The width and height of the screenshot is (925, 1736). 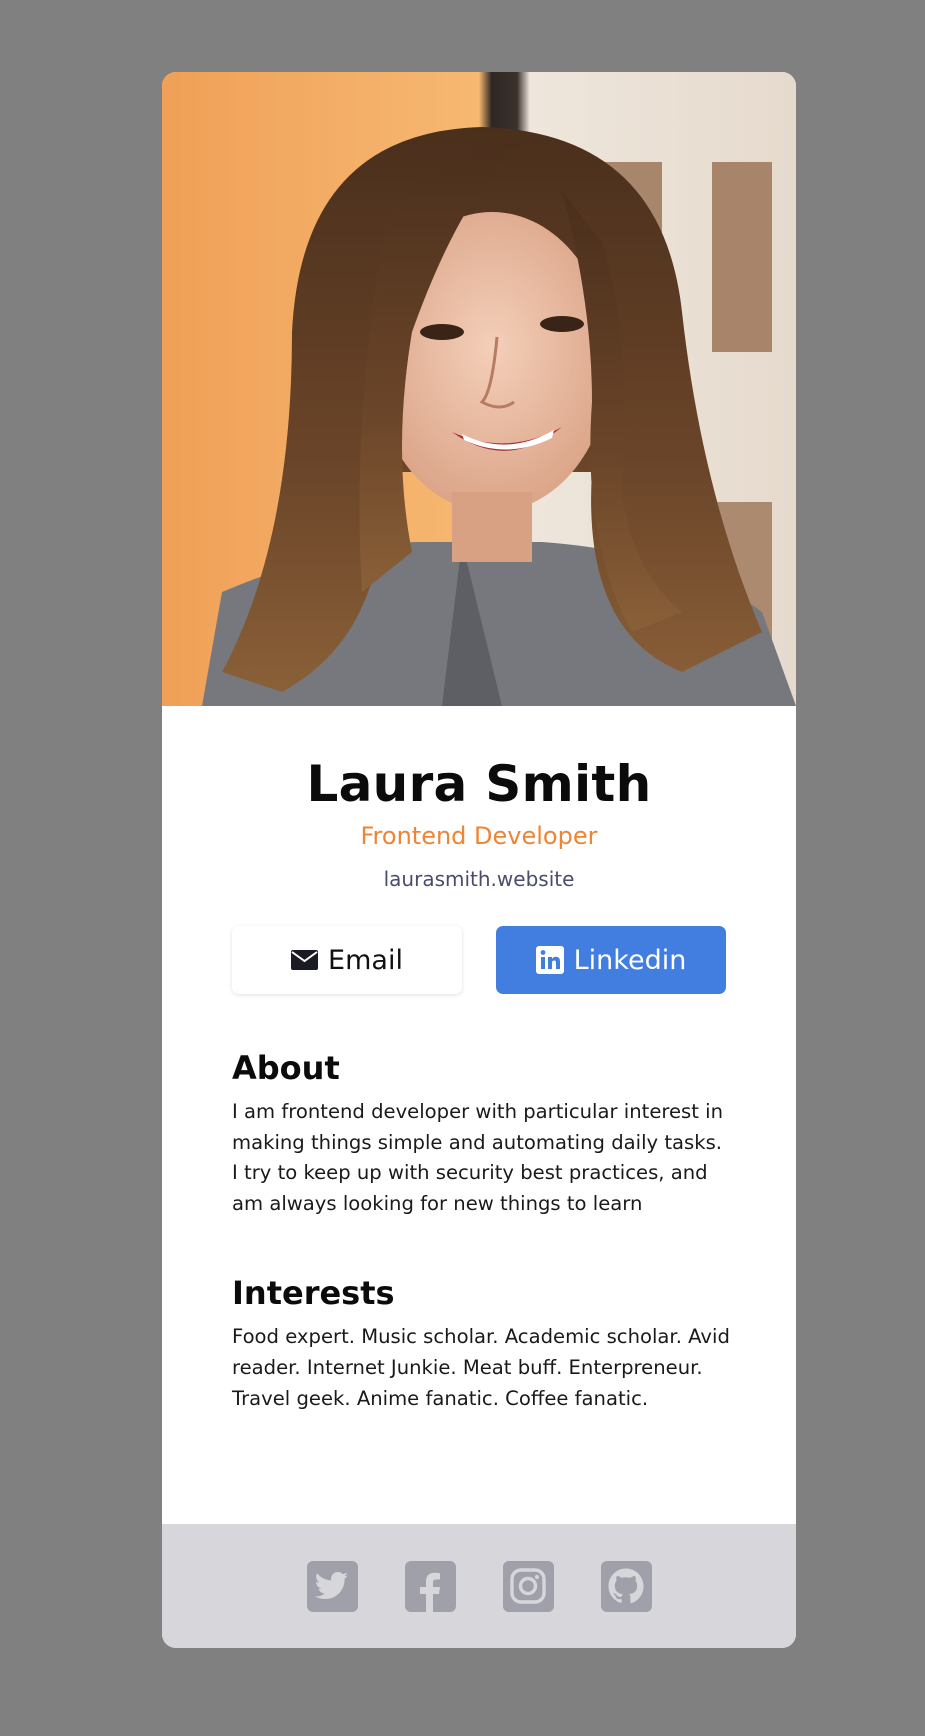 What do you see at coordinates (549, 960) in the screenshot?
I see `linkedin-icon` at bounding box center [549, 960].